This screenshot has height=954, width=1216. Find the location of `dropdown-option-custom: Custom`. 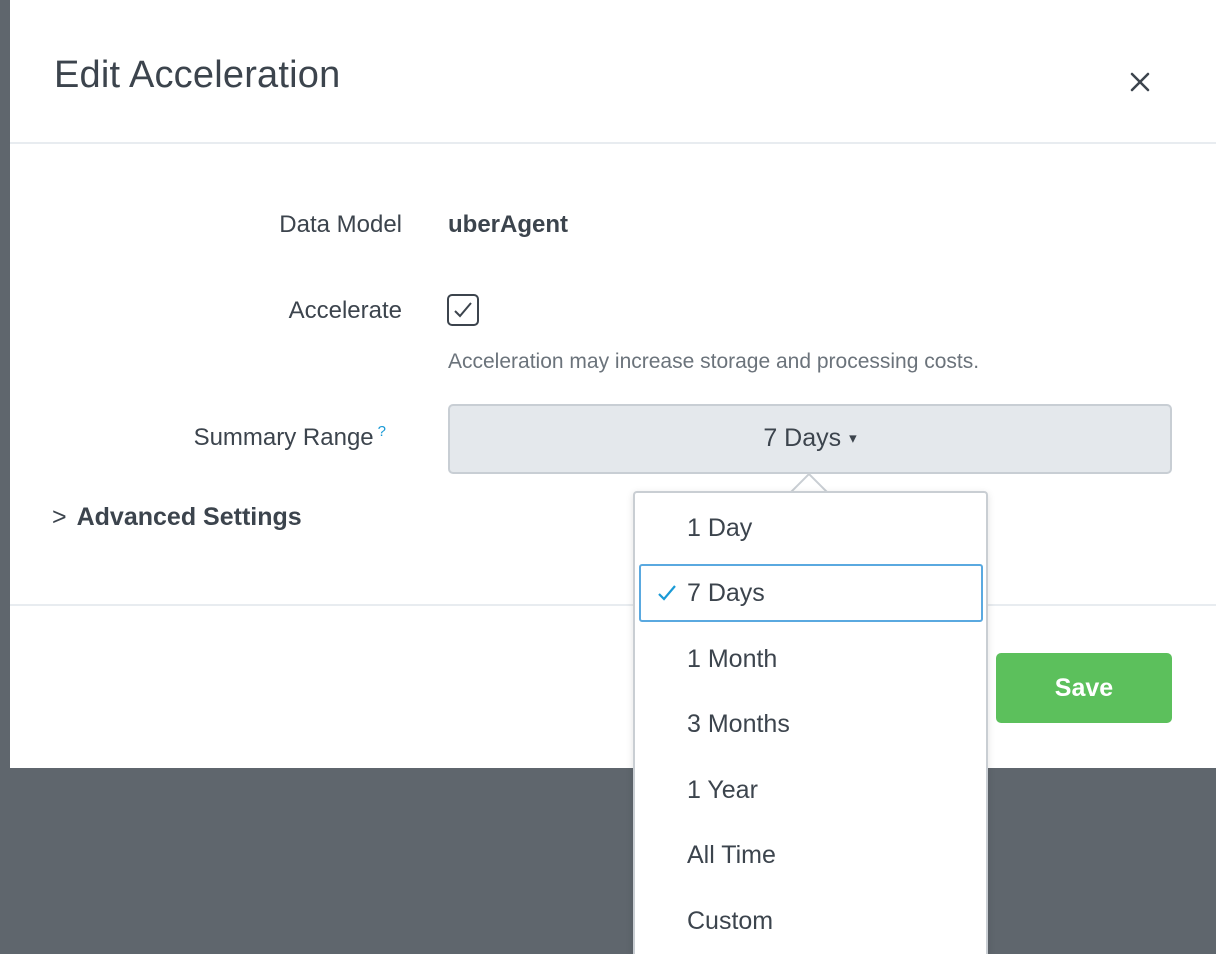

dropdown-option-custom: Custom is located at coordinates (811, 921).